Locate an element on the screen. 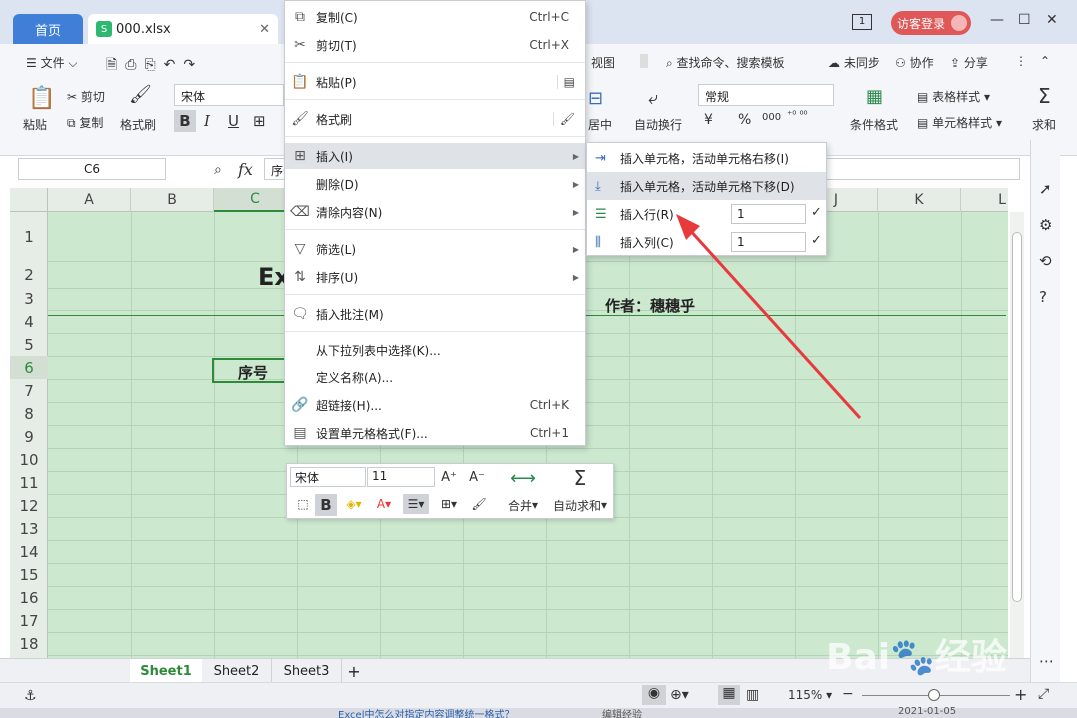 The width and height of the screenshot is (1077, 718). baidu-watermark: Bai🐾经验 is located at coordinates (916, 657).